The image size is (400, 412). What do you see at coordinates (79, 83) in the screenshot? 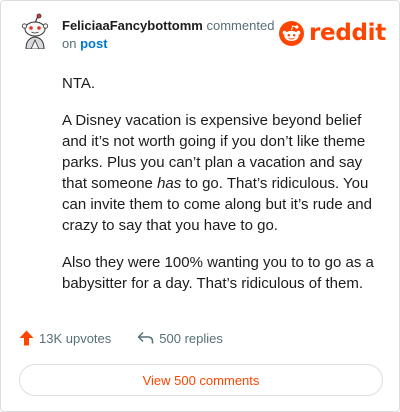
I see `paragraph-text: NTA.` at bounding box center [79, 83].